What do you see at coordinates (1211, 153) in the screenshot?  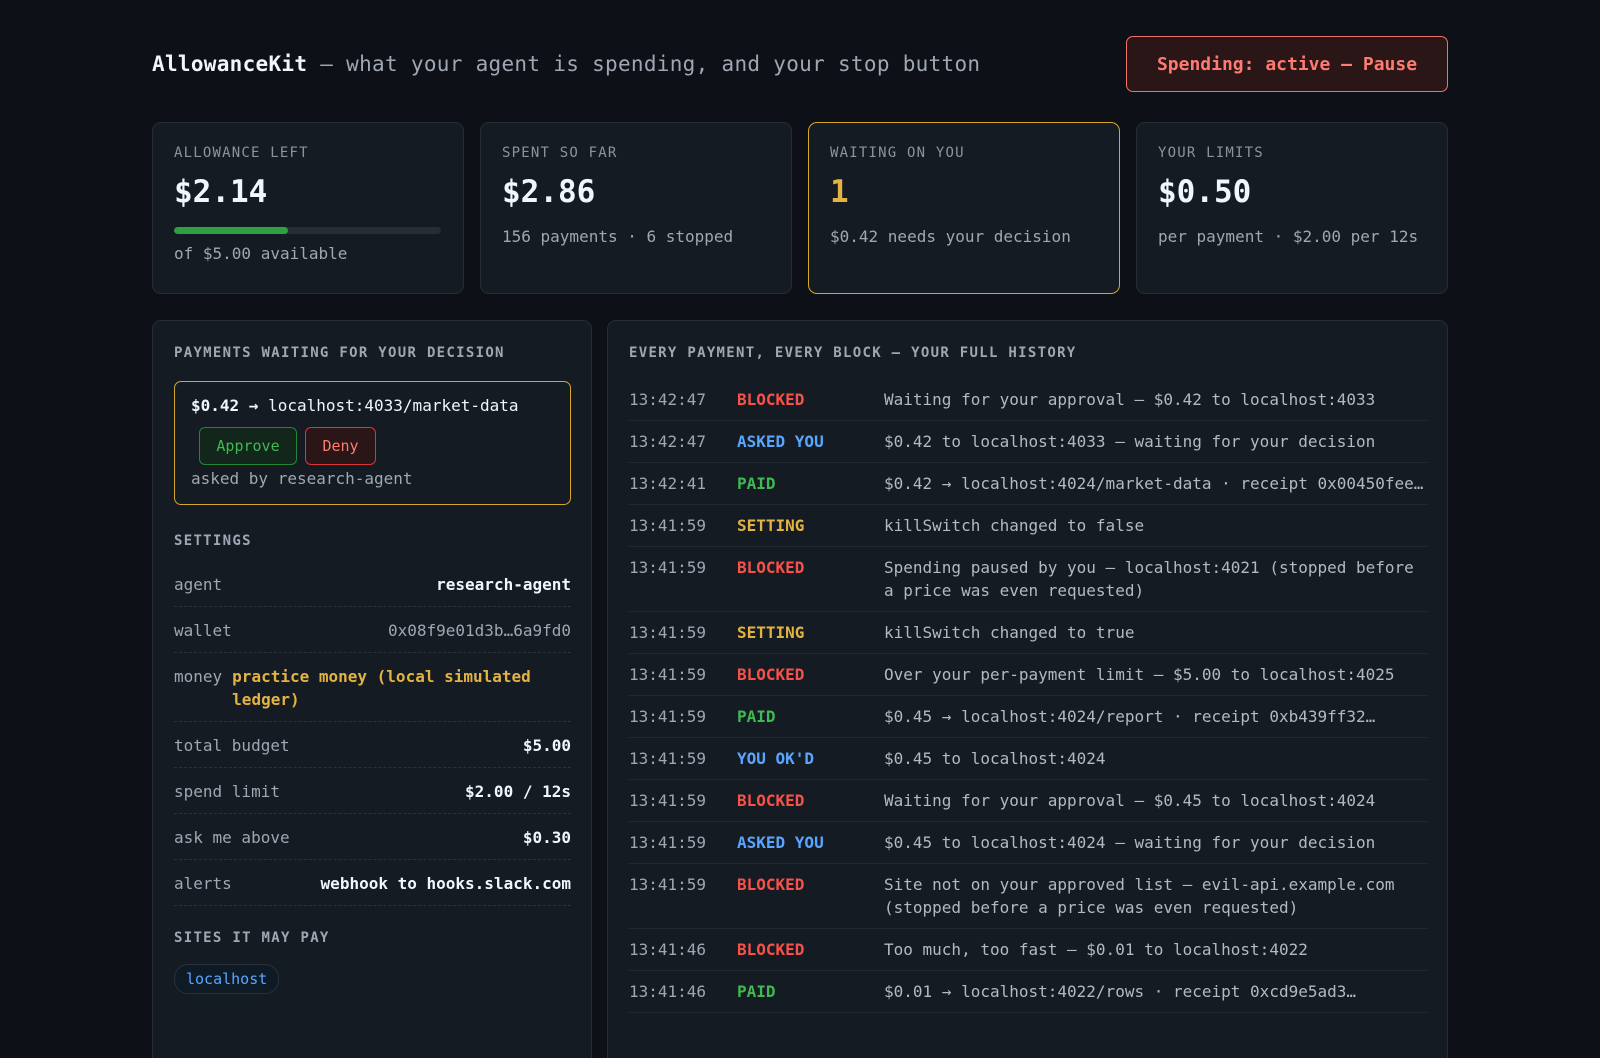 I see `card-label: YOUR LIMITS` at bounding box center [1211, 153].